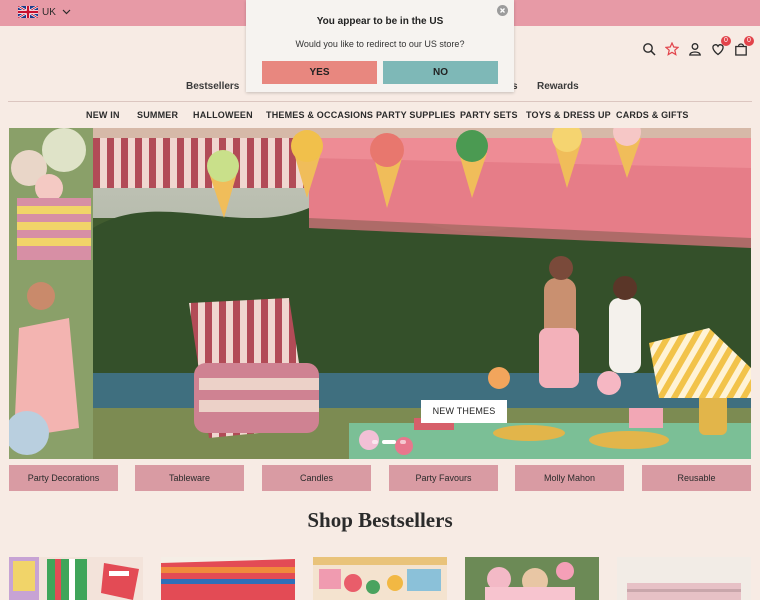 Image resolution: width=760 pixels, height=600 pixels. I want to click on carousel-dots, so click(389, 442).